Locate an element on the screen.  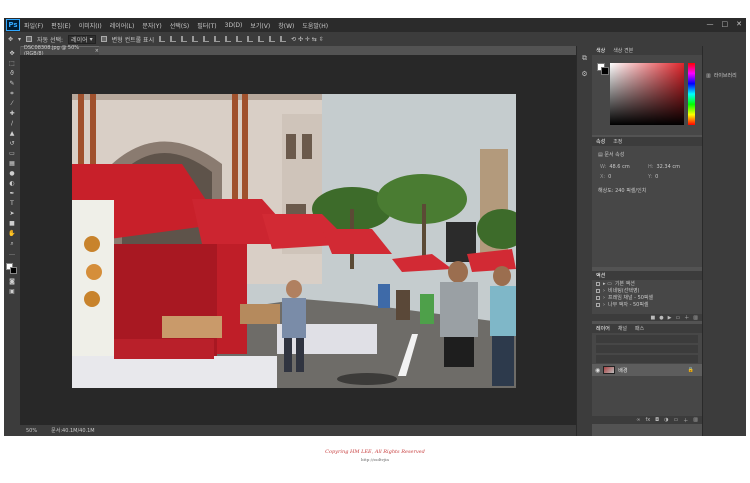
menu-edit: 편집(E) is located at coordinates (61, 25).